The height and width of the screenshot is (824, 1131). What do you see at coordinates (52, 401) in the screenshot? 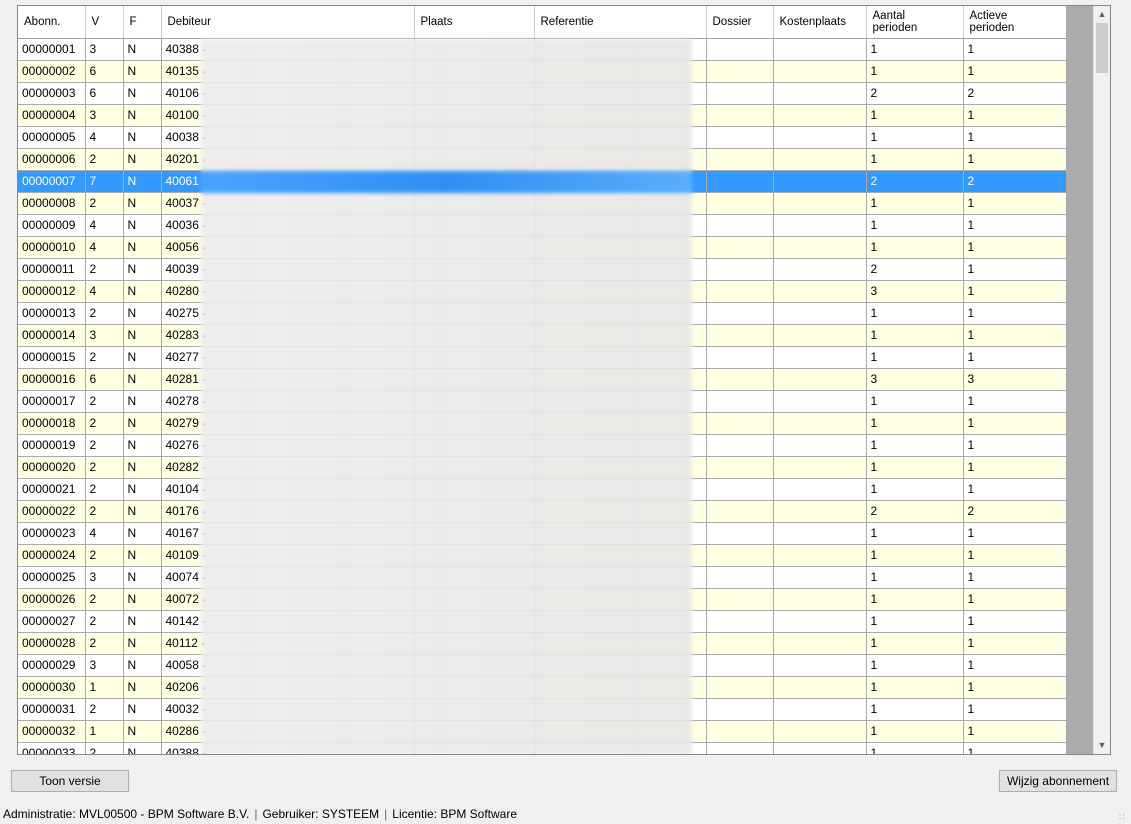
I see `cell-abonn: 00000017` at bounding box center [52, 401].